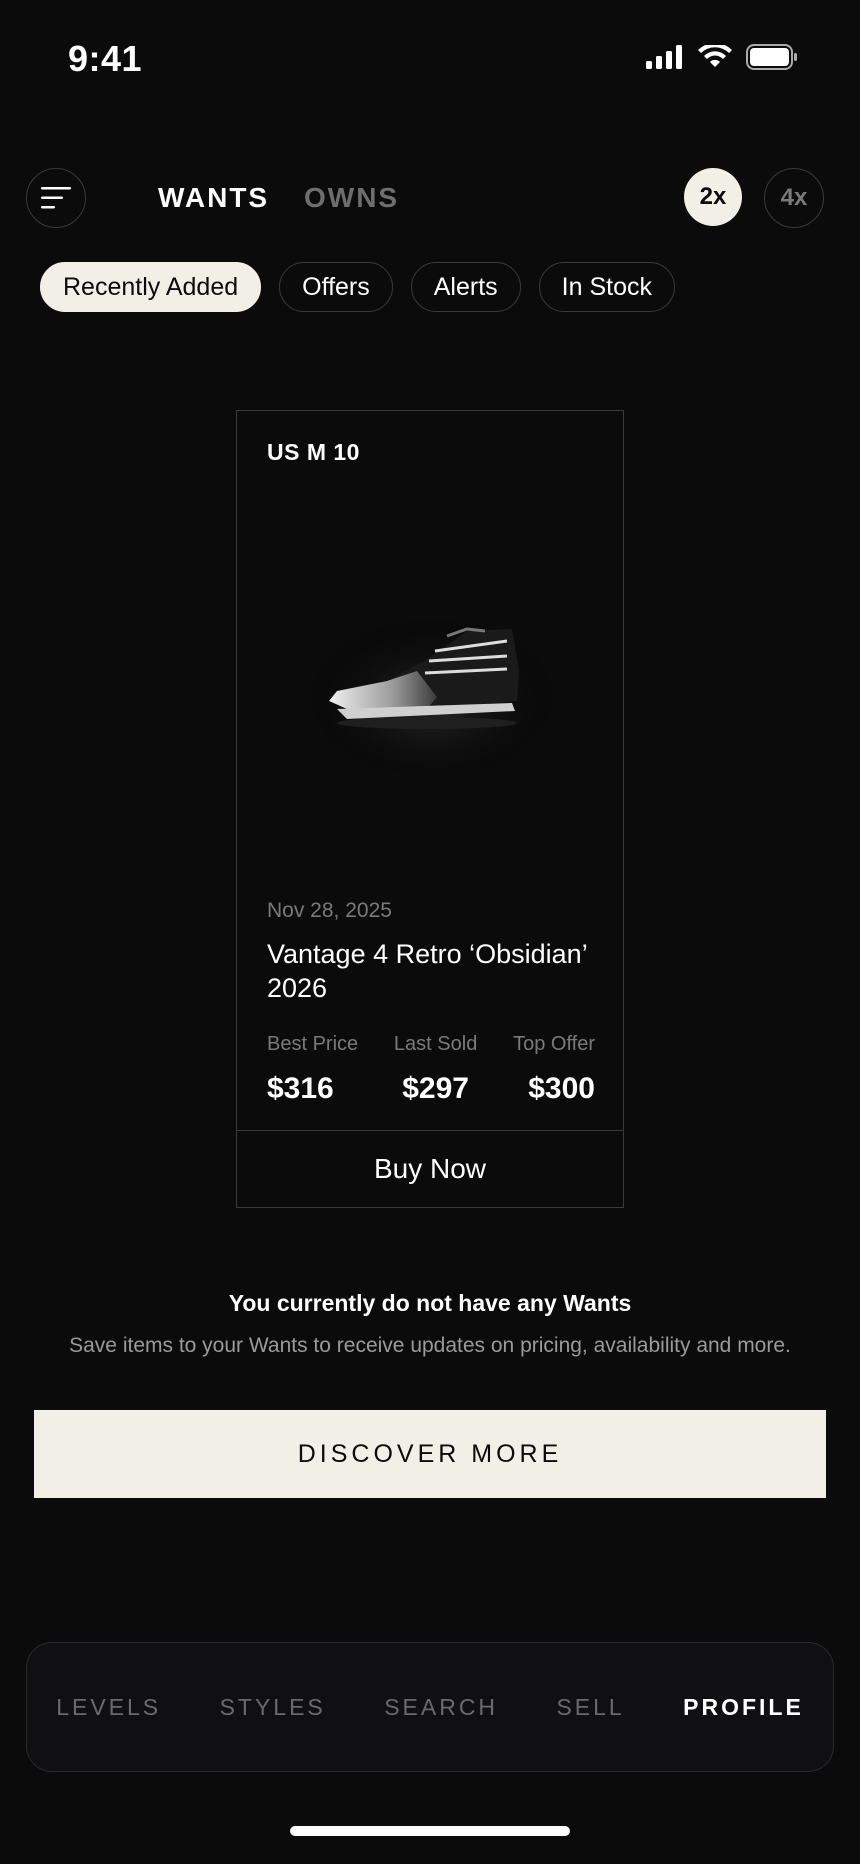  What do you see at coordinates (590, 1707) in the screenshot?
I see `nav-sell: SELL` at bounding box center [590, 1707].